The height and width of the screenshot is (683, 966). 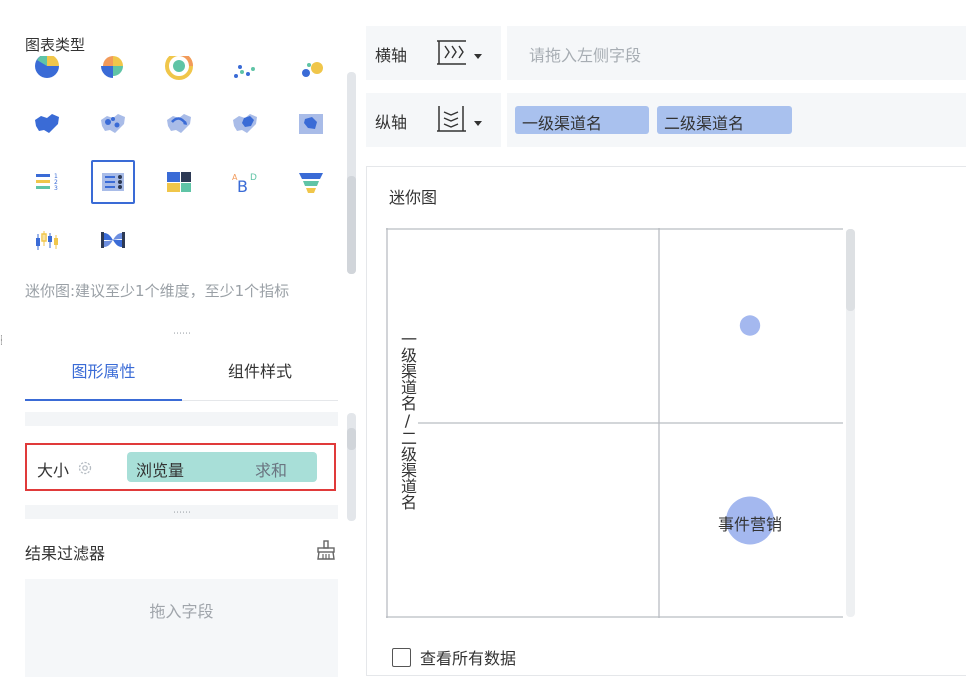 What do you see at coordinates (181, 628) in the screenshot?
I see `filter-drop-zone: 拖入字段` at bounding box center [181, 628].